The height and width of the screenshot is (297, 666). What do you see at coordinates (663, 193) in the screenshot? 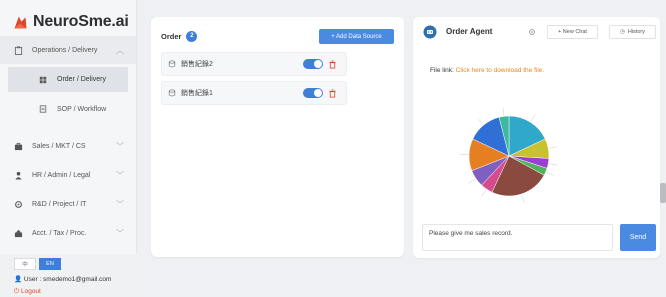
I see `scrollbar-handle` at bounding box center [663, 193].